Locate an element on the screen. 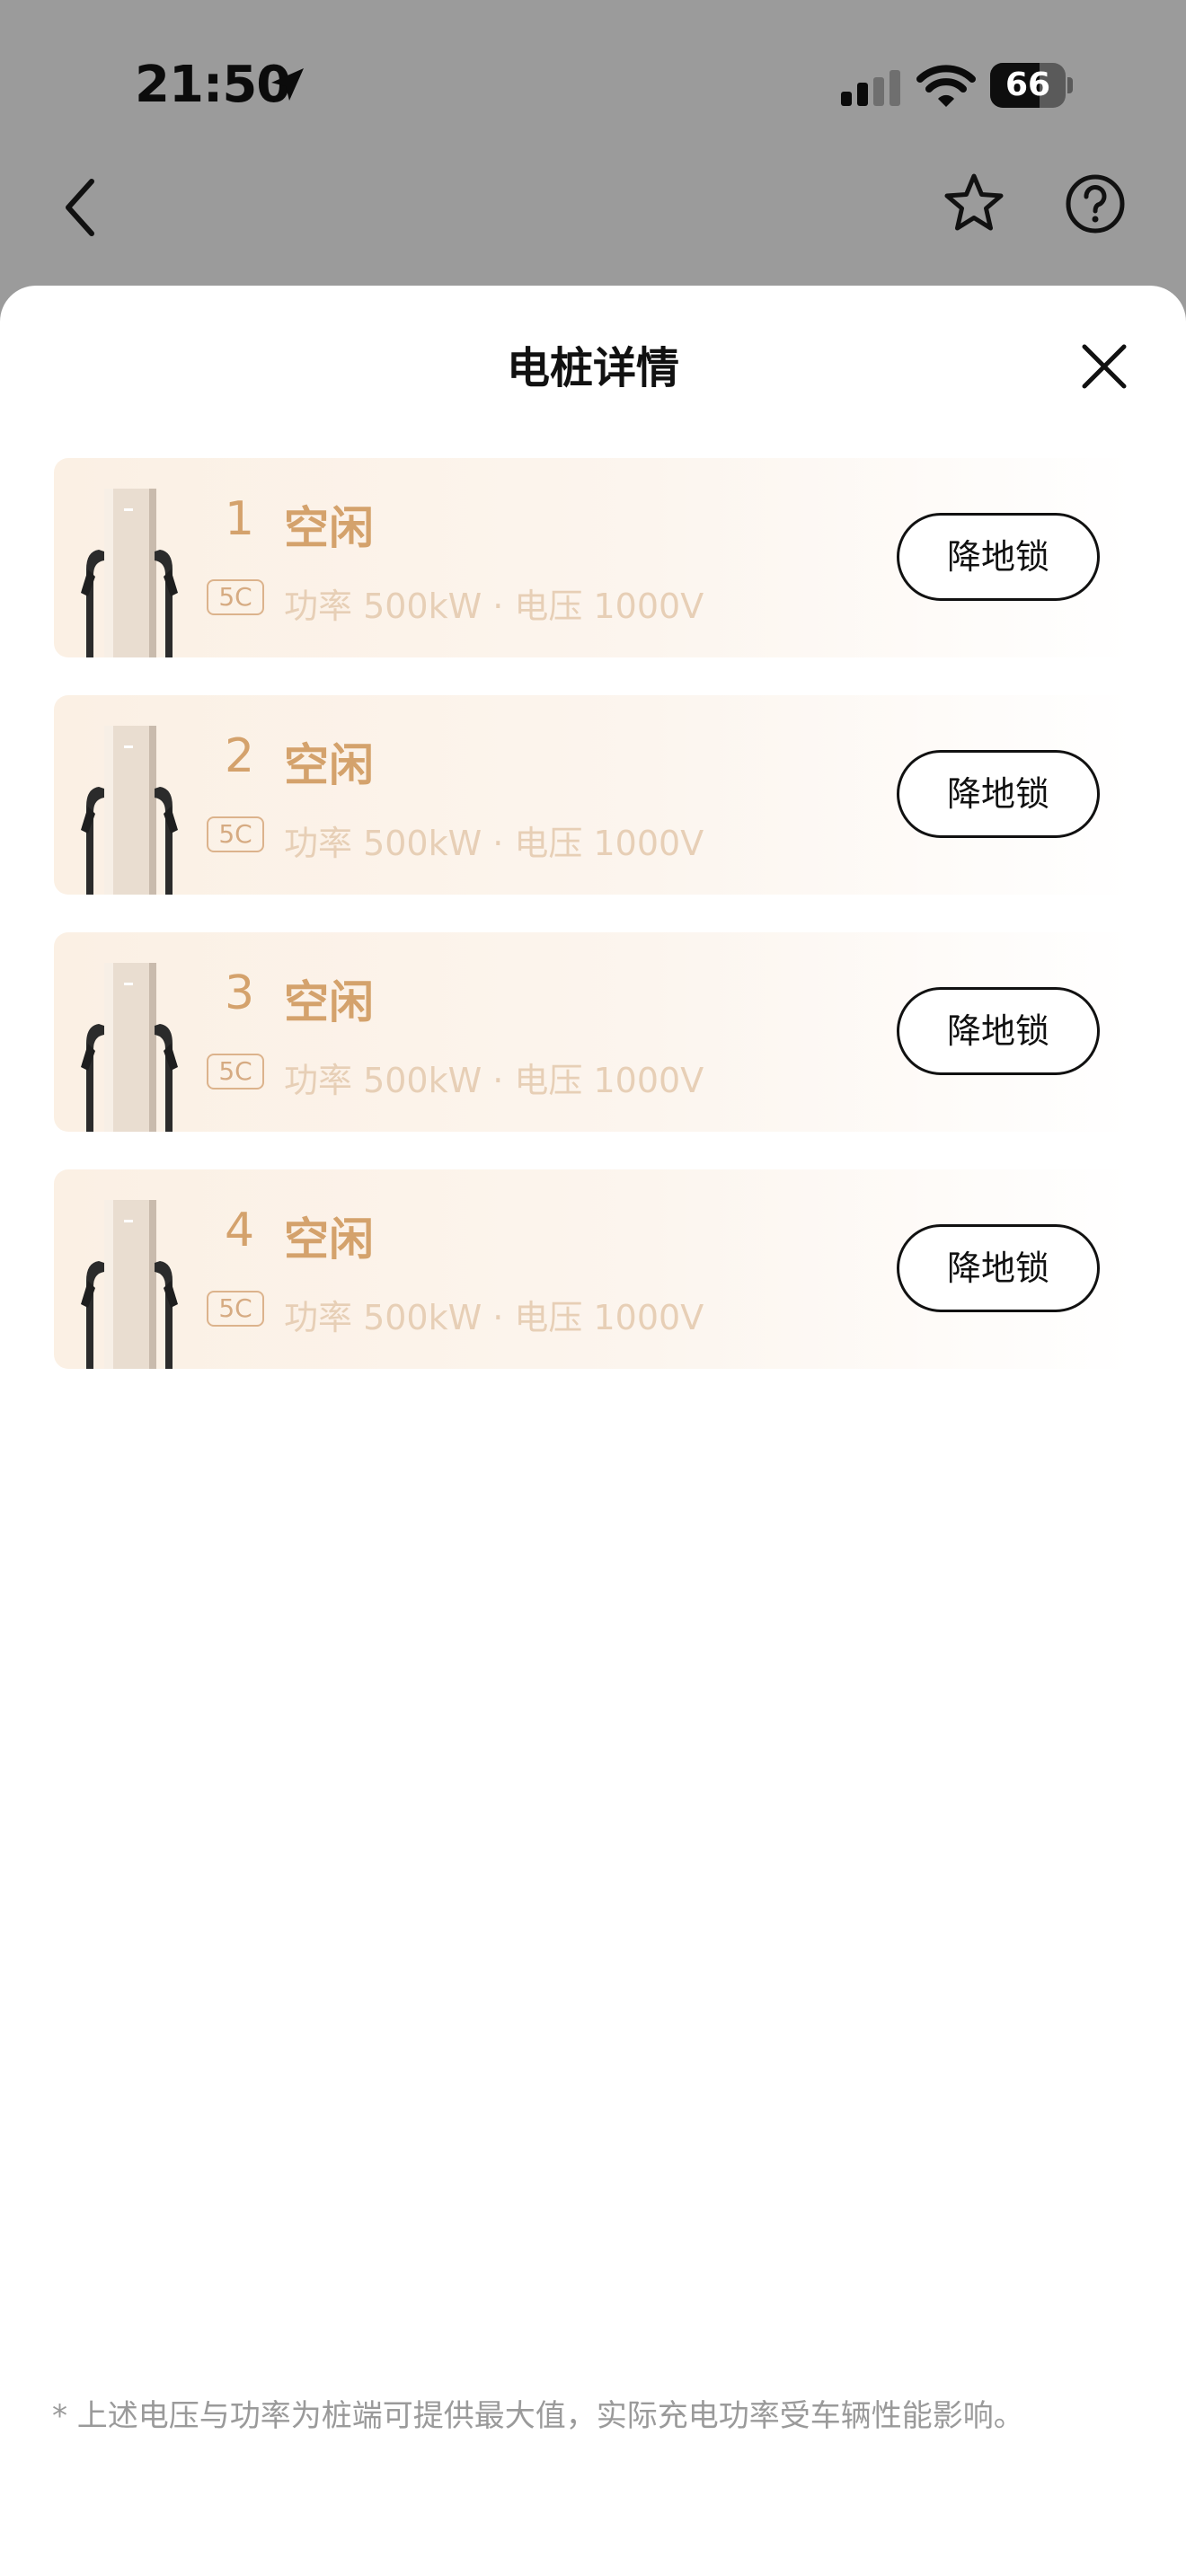 This screenshot has height=2576, width=1186. pile-number: 2 is located at coordinates (240, 756).